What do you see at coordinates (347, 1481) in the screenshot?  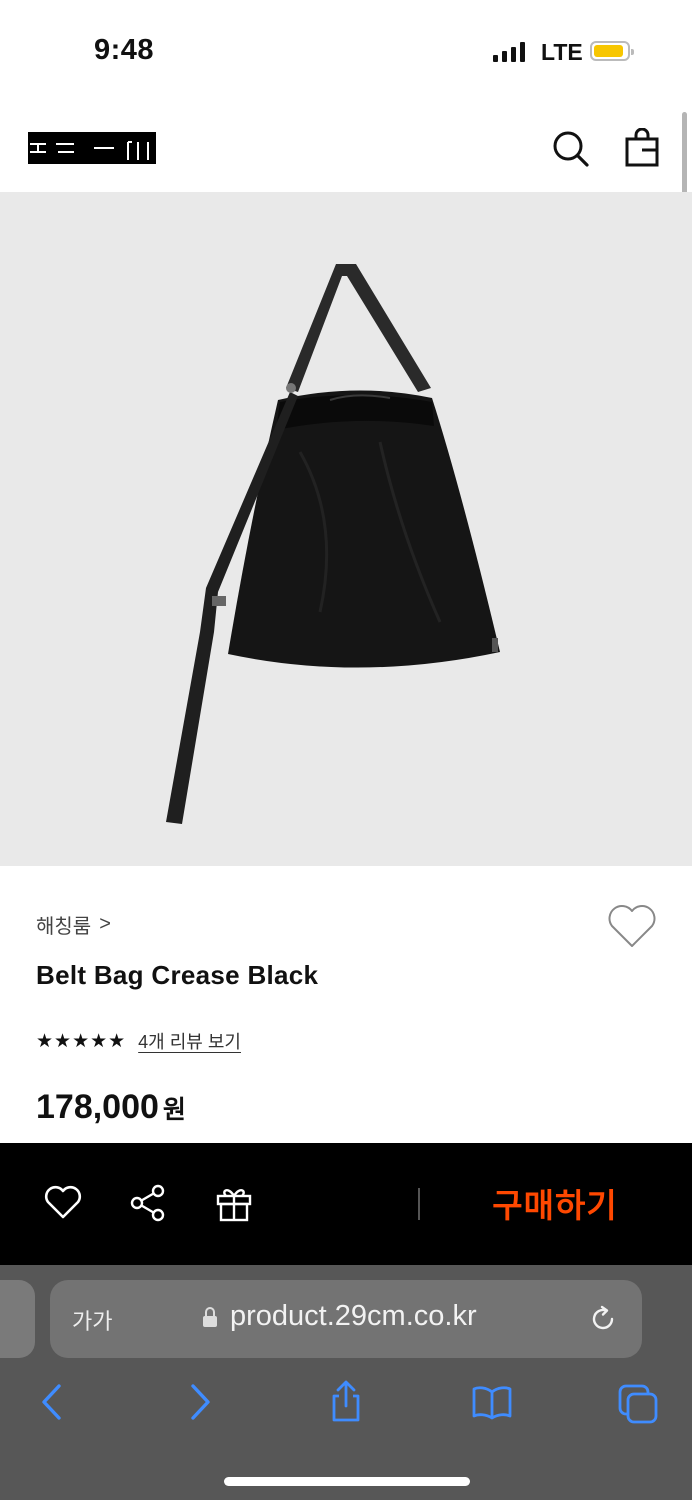 I see `home-indicator` at bounding box center [347, 1481].